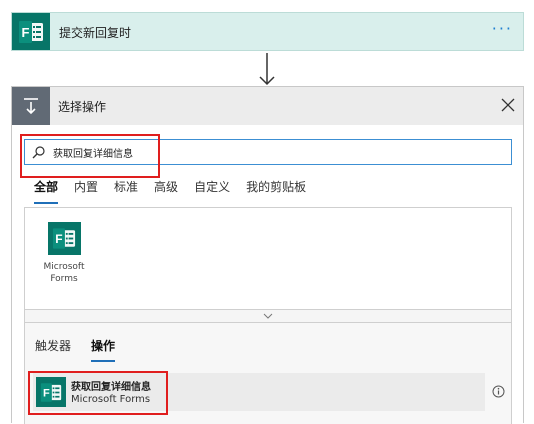  Describe the element at coordinates (166, 191) in the screenshot. I see `tab-premium: 高级` at that location.